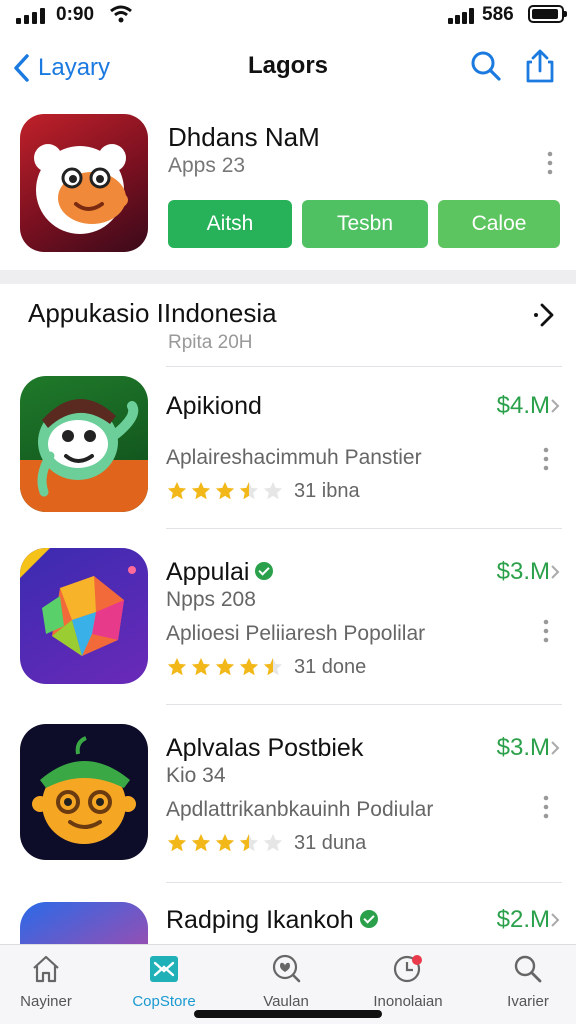  What do you see at coordinates (286, 1001) in the screenshot?
I see `tab-label: Vaulan` at bounding box center [286, 1001].